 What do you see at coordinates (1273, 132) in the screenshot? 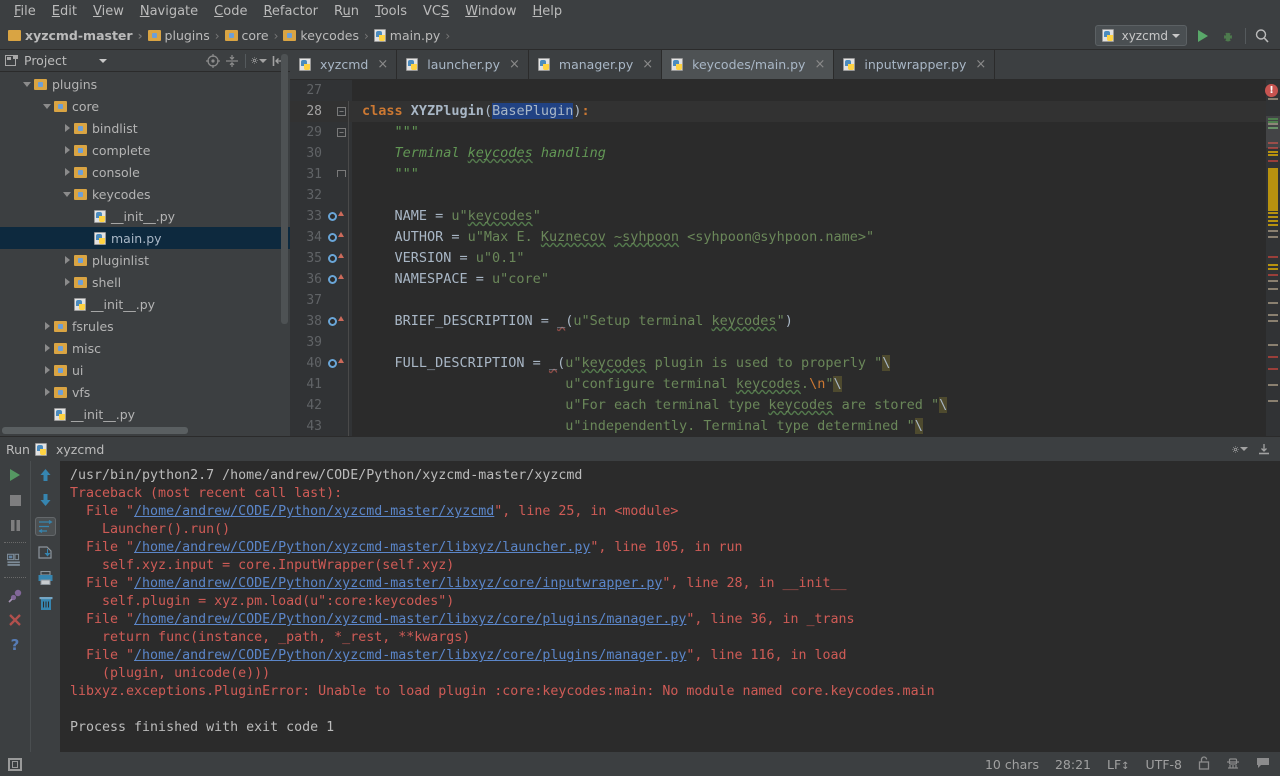
I see `viewport-indicator` at bounding box center [1273, 132].